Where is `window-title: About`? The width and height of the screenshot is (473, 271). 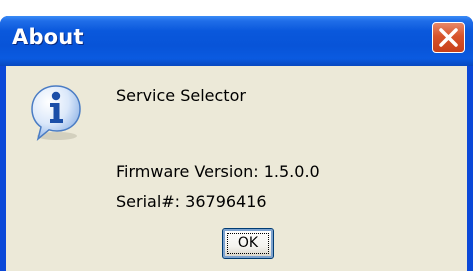 window-title: About is located at coordinates (48, 37).